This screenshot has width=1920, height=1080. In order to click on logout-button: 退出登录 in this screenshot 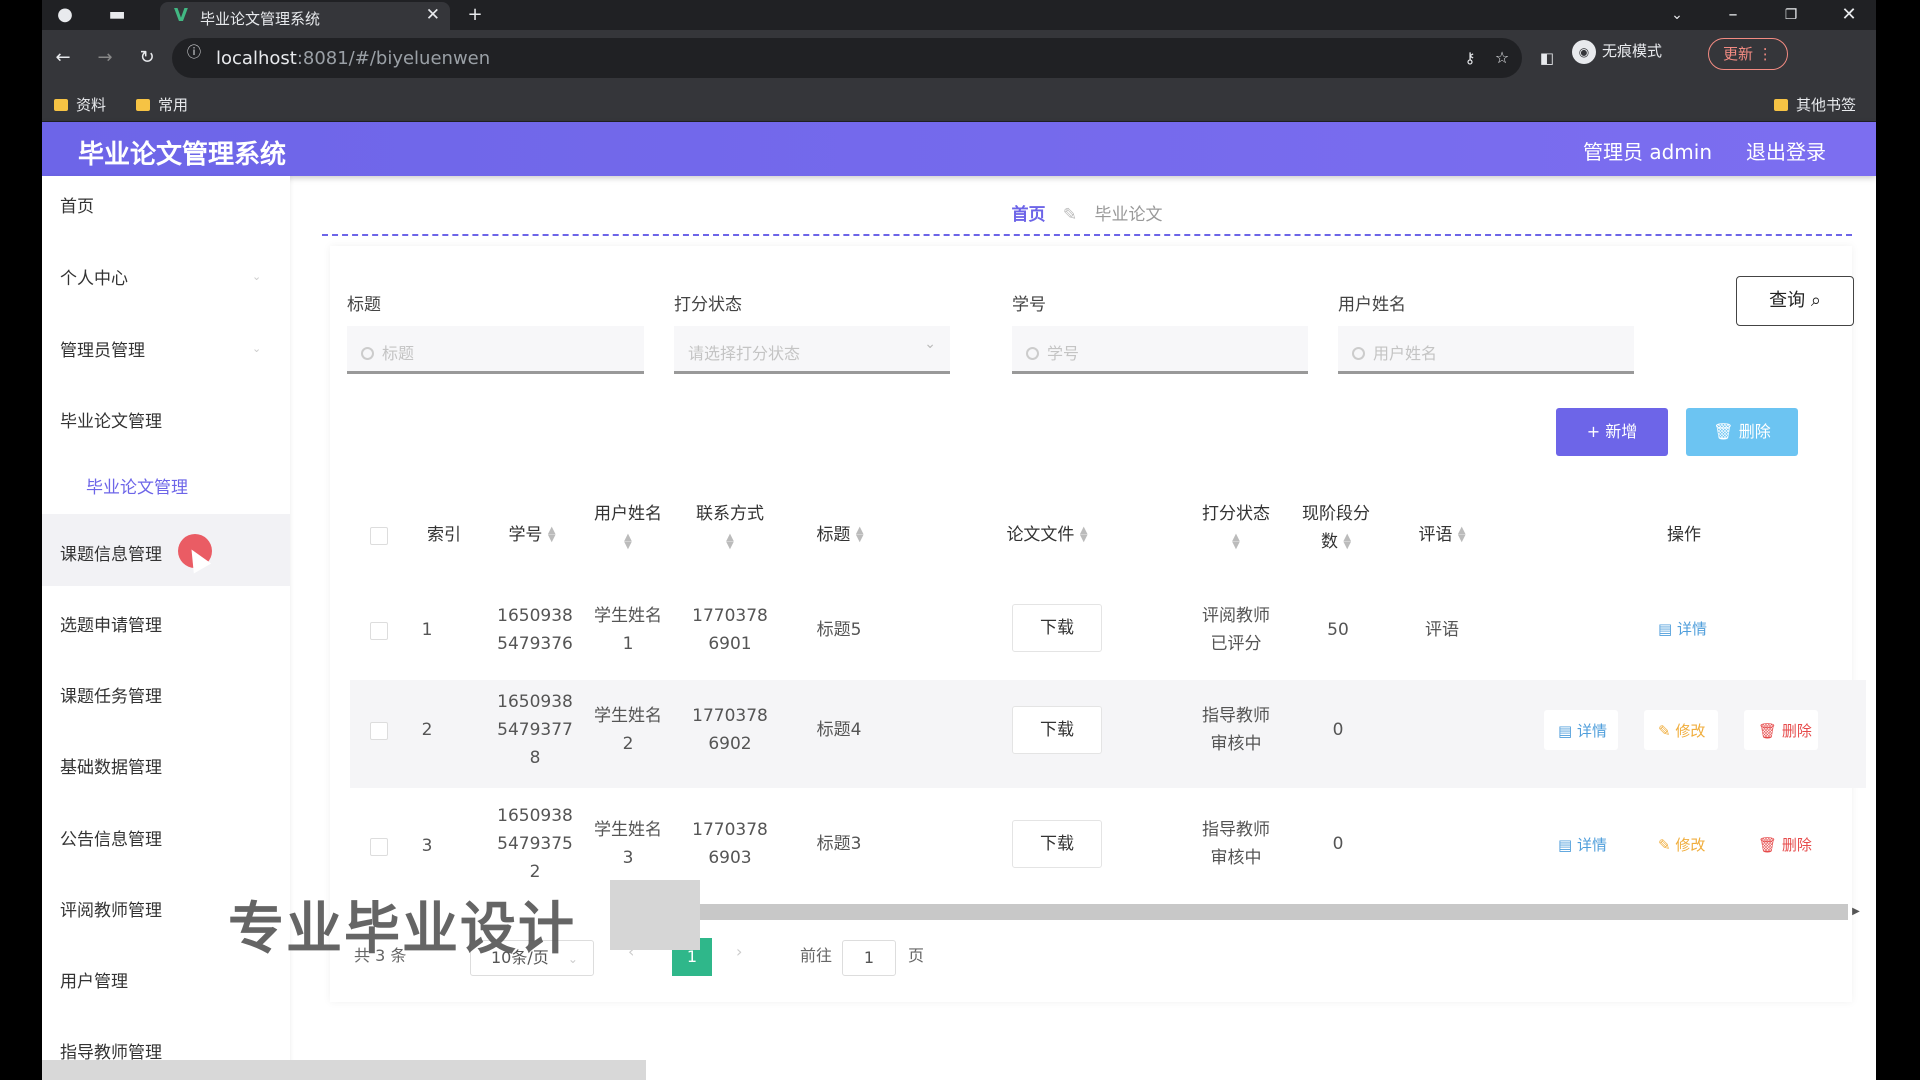, I will do `click(1786, 150)`.